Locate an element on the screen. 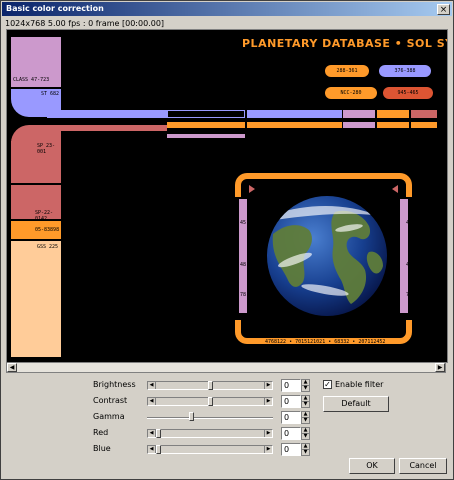 This screenshot has width=454, height=480. red-label: Red is located at coordinates (101, 432).